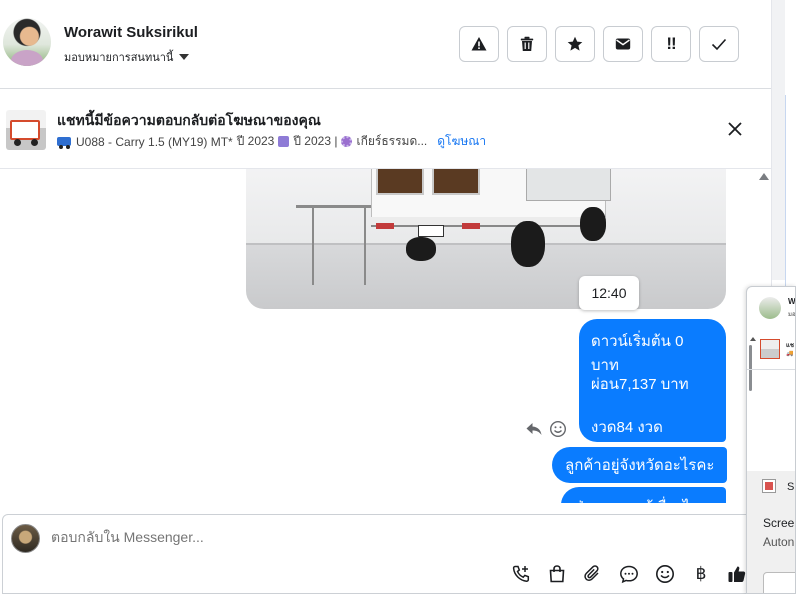 This screenshot has height=594, width=796. I want to click on popup-divider, so click(771, 369).